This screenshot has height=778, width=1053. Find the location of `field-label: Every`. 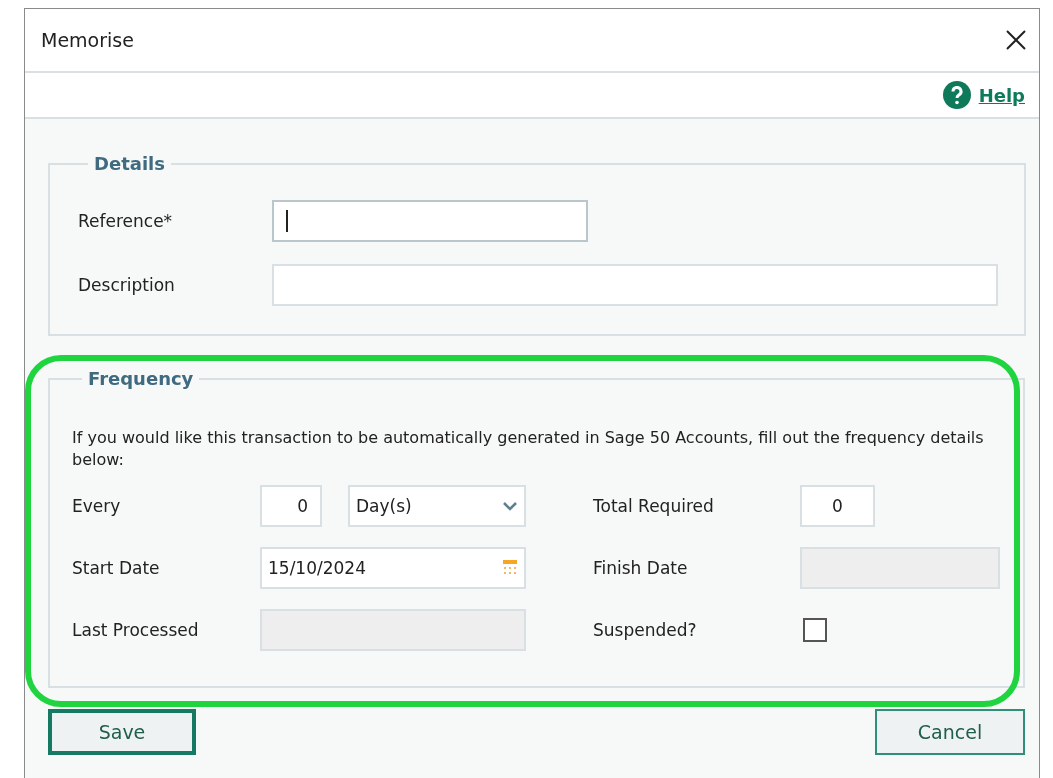

field-label: Every is located at coordinates (97, 506).